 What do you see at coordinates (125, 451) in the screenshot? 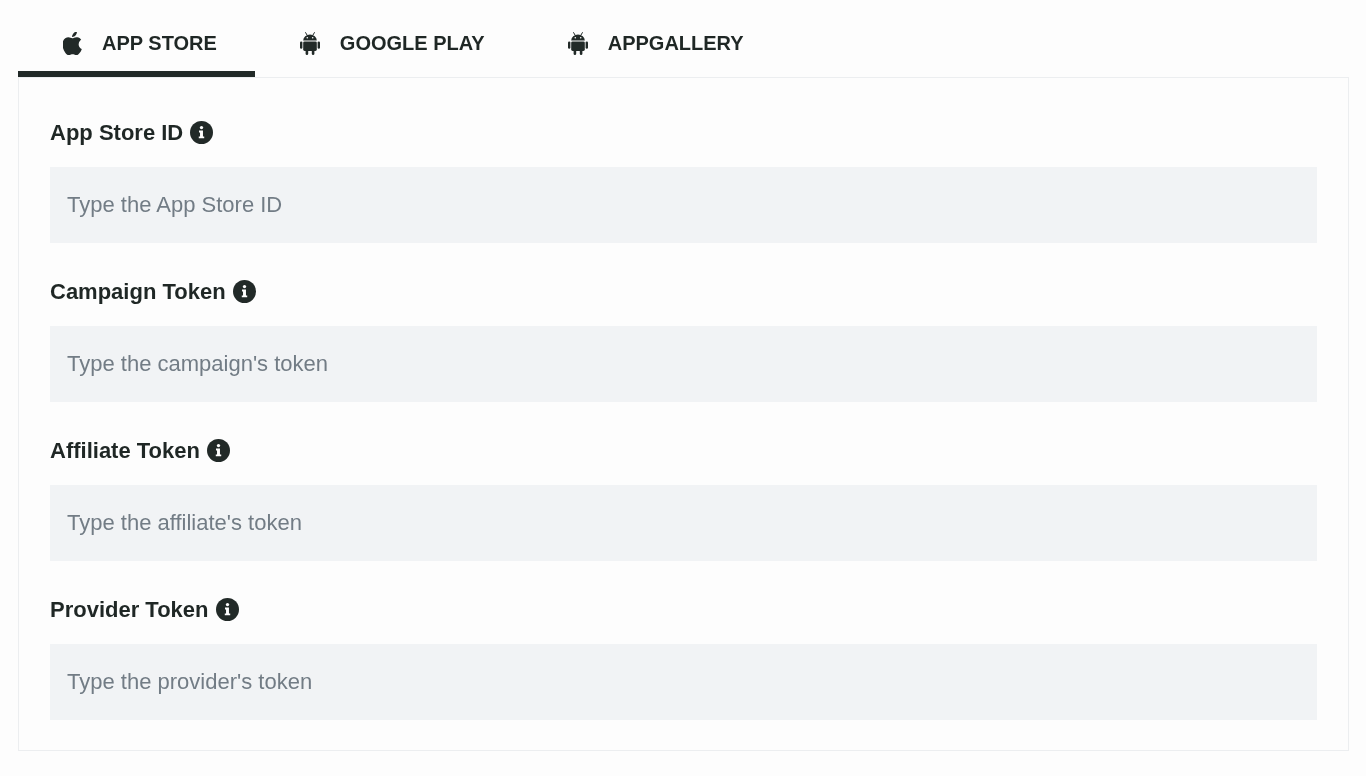
I see `field-label: Affiliate Token` at bounding box center [125, 451].